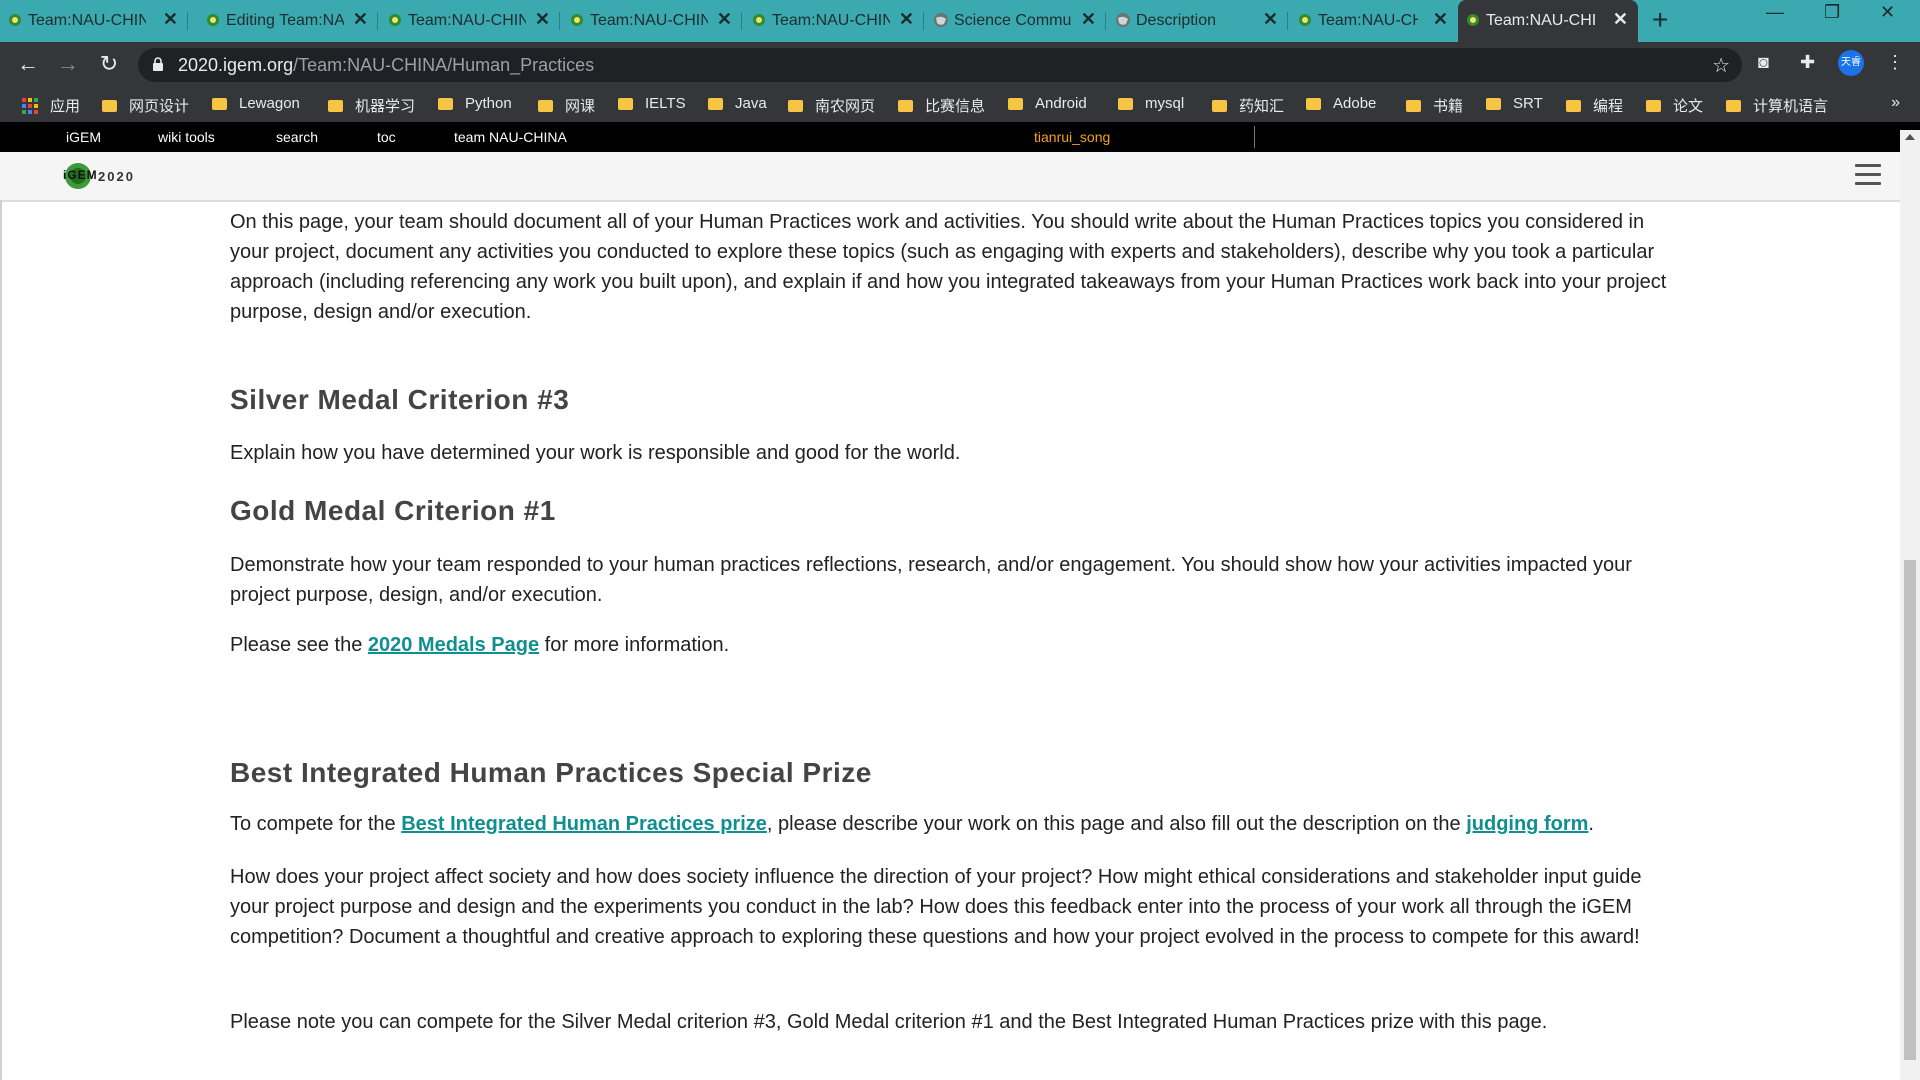 The image size is (1920, 1080). What do you see at coordinates (941, 20) in the screenshot?
I see `globe-icon` at bounding box center [941, 20].